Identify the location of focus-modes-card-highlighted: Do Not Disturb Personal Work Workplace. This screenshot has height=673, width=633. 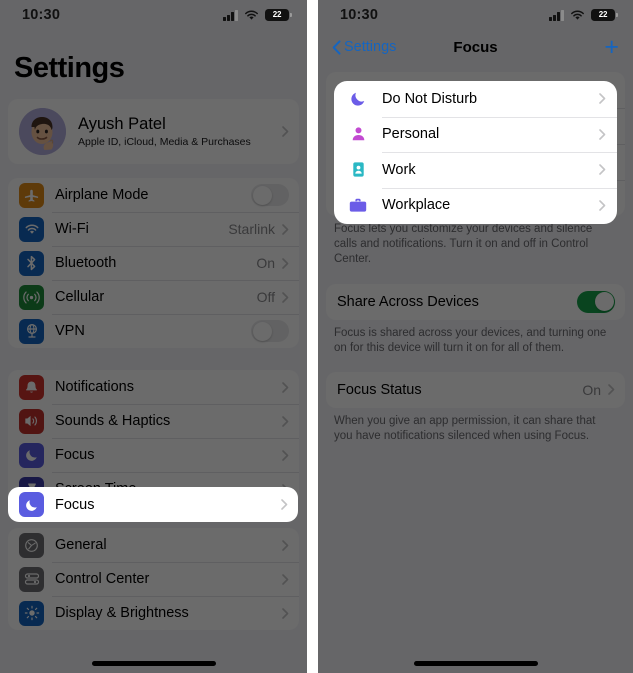
(475, 152).